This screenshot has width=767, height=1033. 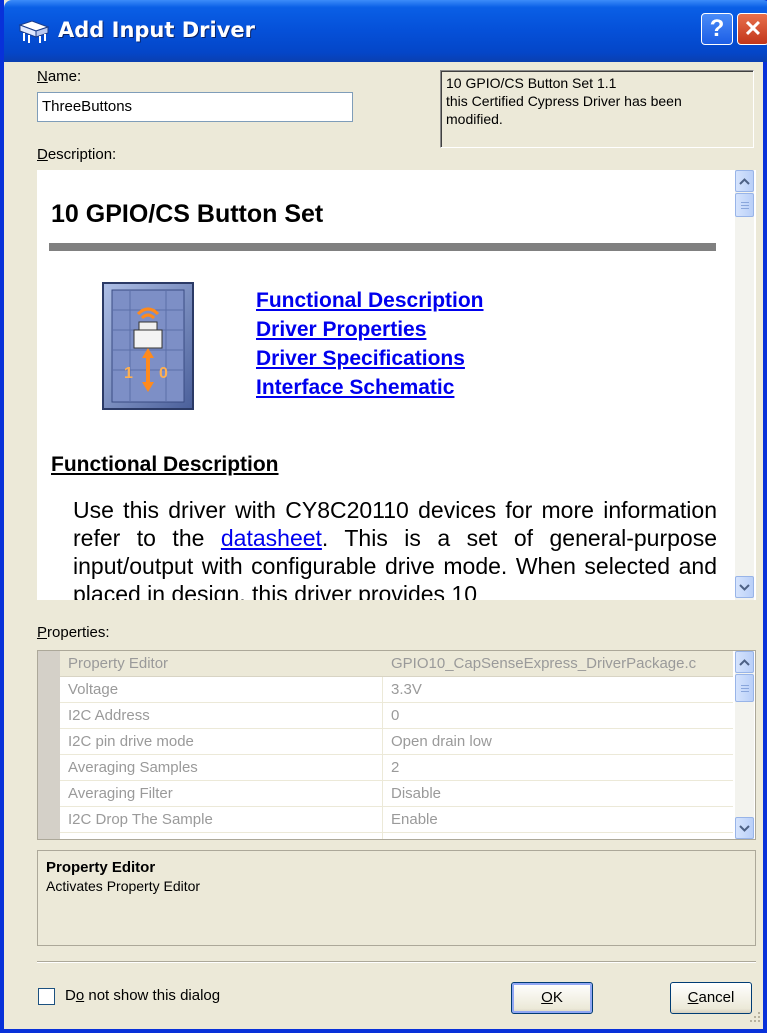 What do you see at coordinates (165, 464) in the screenshot?
I see `section-heading: Functional Description` at bounding box center [165, 464].